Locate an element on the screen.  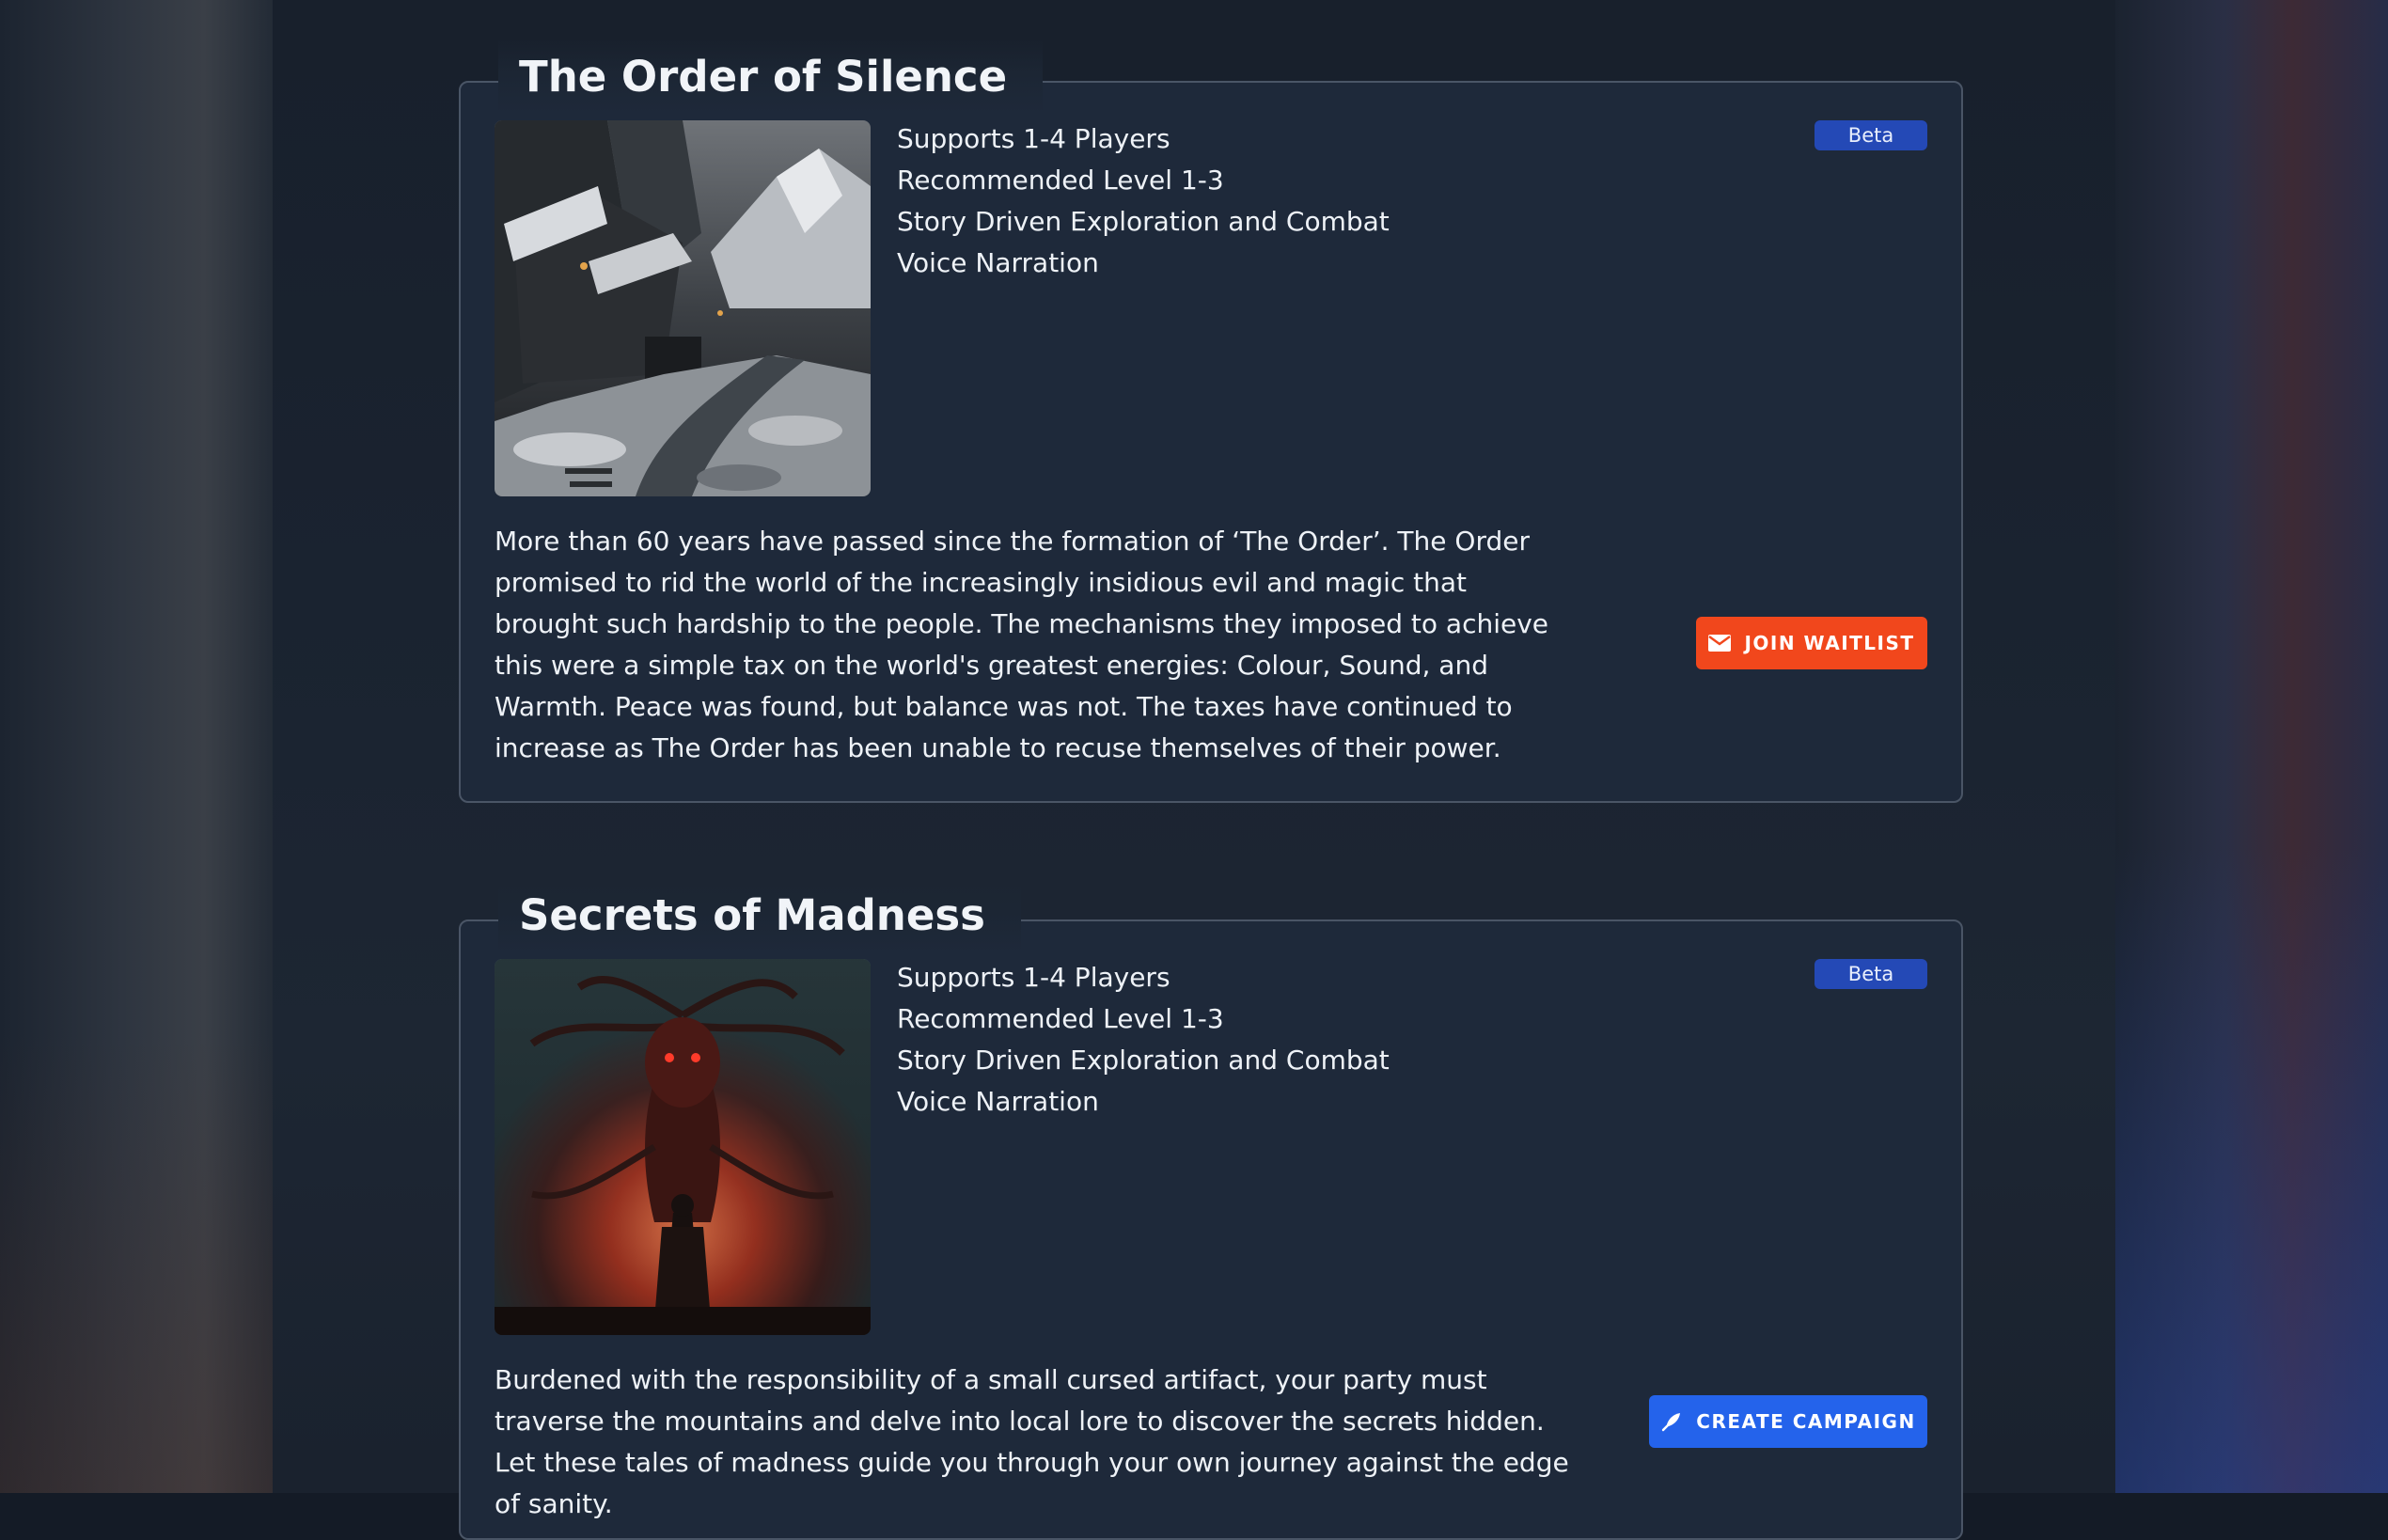
create-campaign-label: CREATE CAMPAIGN is located at coordinates (1806, 1421).